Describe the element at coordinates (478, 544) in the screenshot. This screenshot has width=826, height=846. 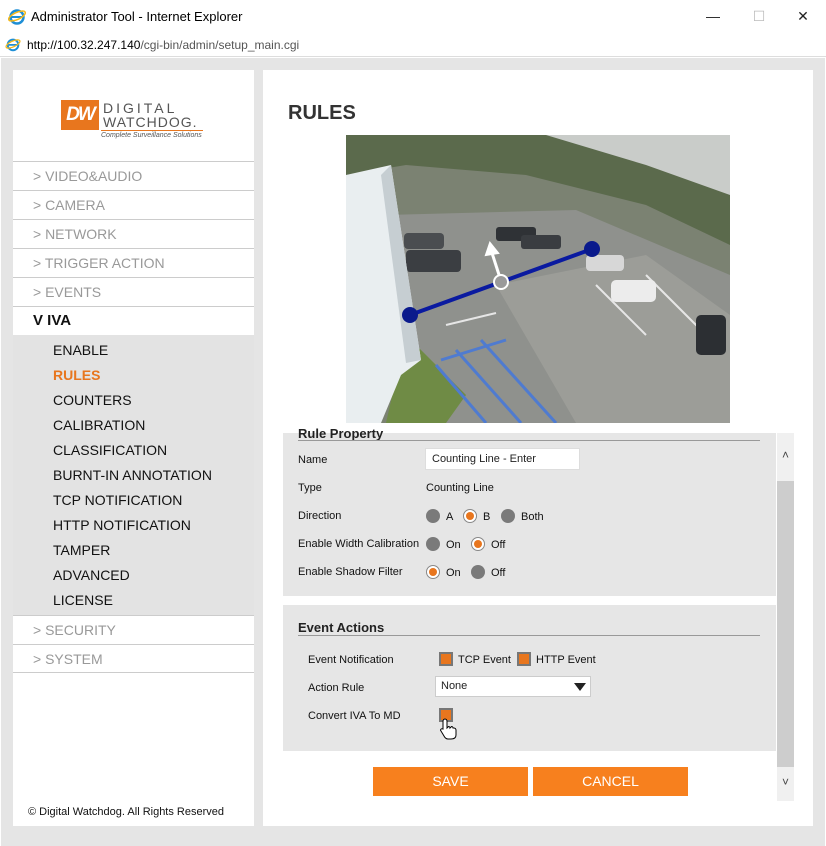
I see `width-calibration-off-radio` at that location.